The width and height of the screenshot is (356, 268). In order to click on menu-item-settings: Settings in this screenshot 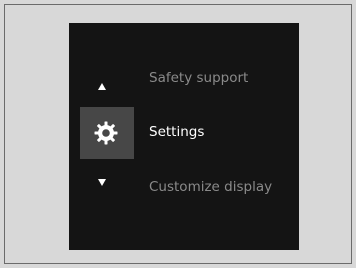, I will do `click(176, 132)`.